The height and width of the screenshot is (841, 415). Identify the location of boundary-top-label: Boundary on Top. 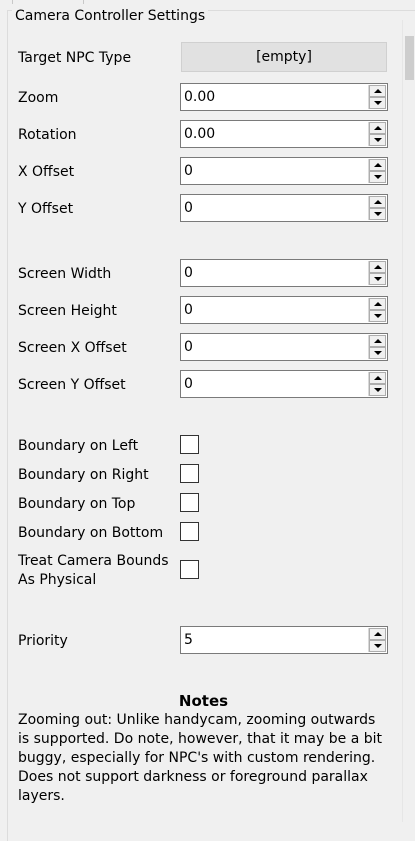
(77, 504).